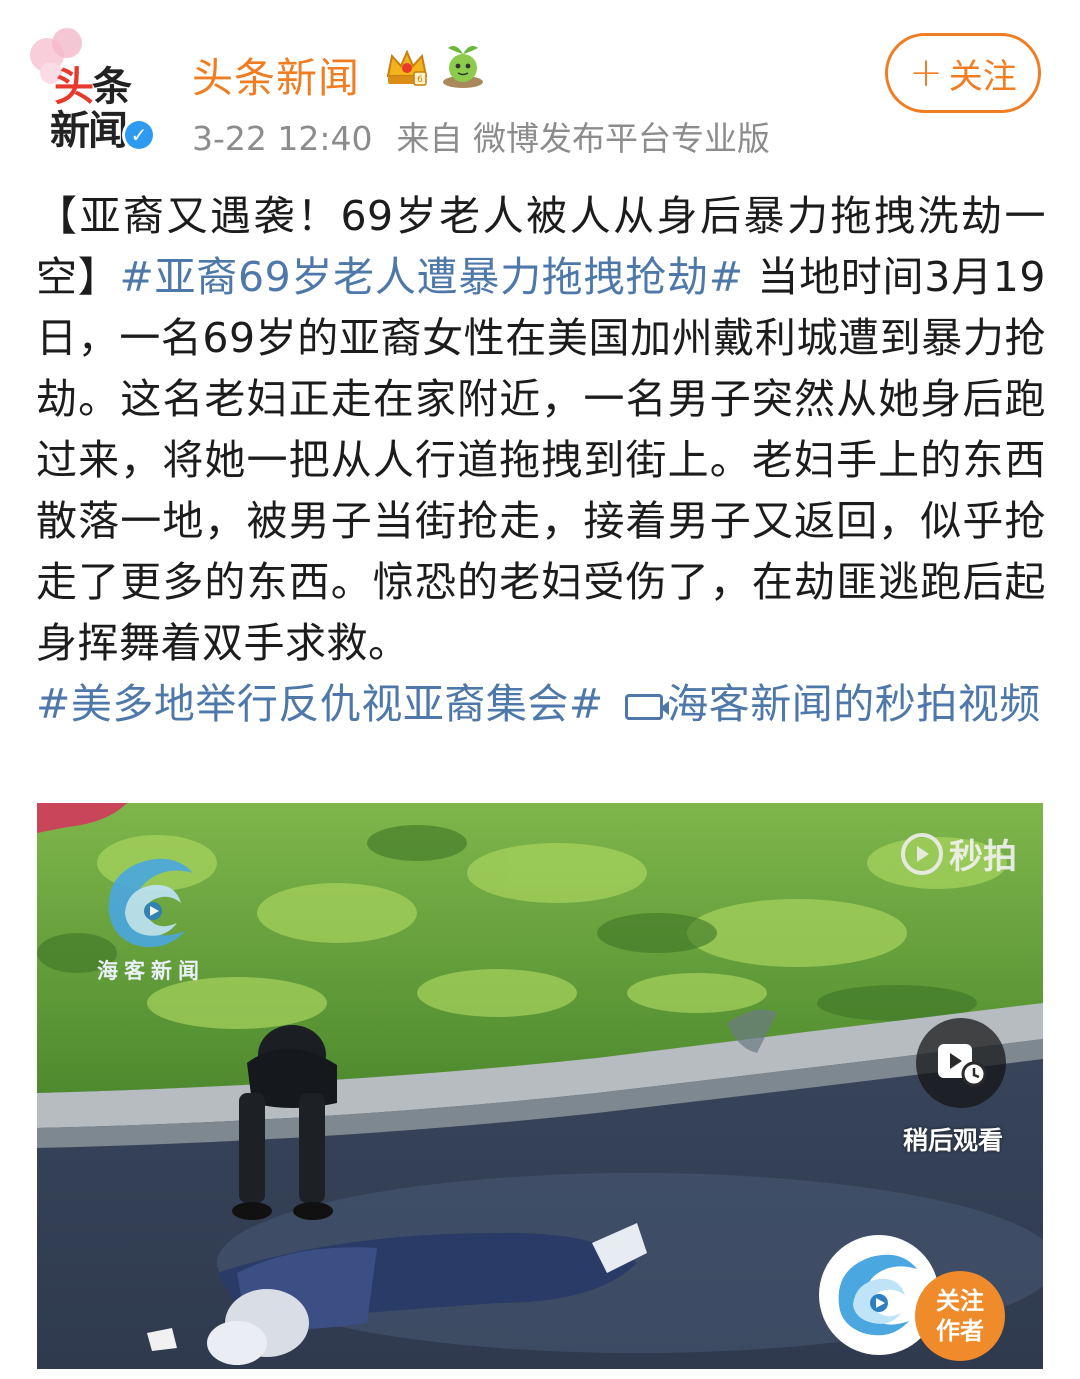 The width and height of the screenshot is (1080, 1379). I want to click on miaopai-watermark: 秒拍, so click(959, 853).